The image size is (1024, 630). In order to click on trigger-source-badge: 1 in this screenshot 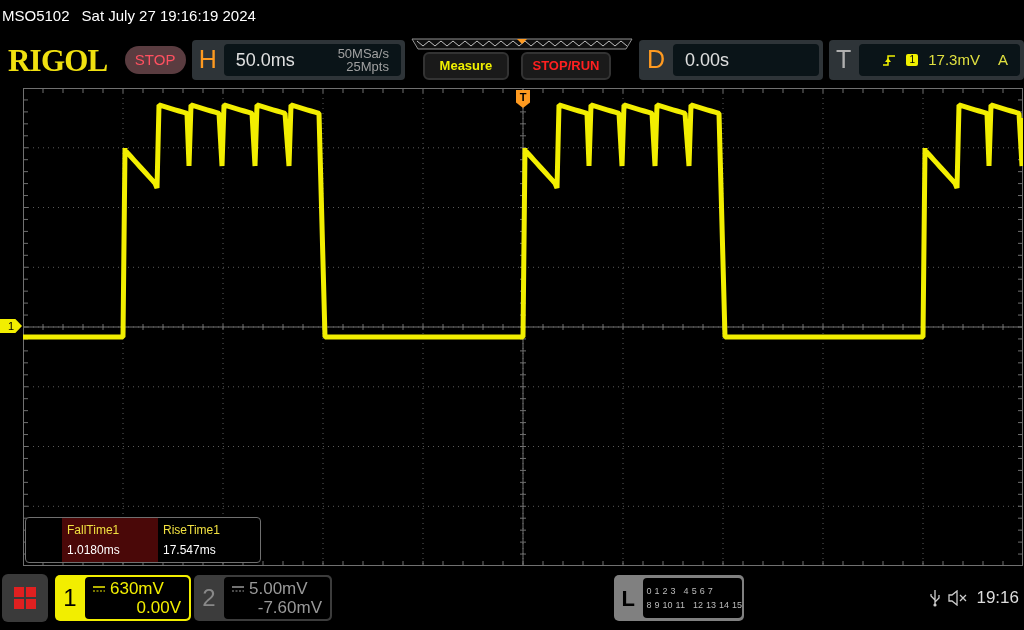, I will do `click(912, 60)`.